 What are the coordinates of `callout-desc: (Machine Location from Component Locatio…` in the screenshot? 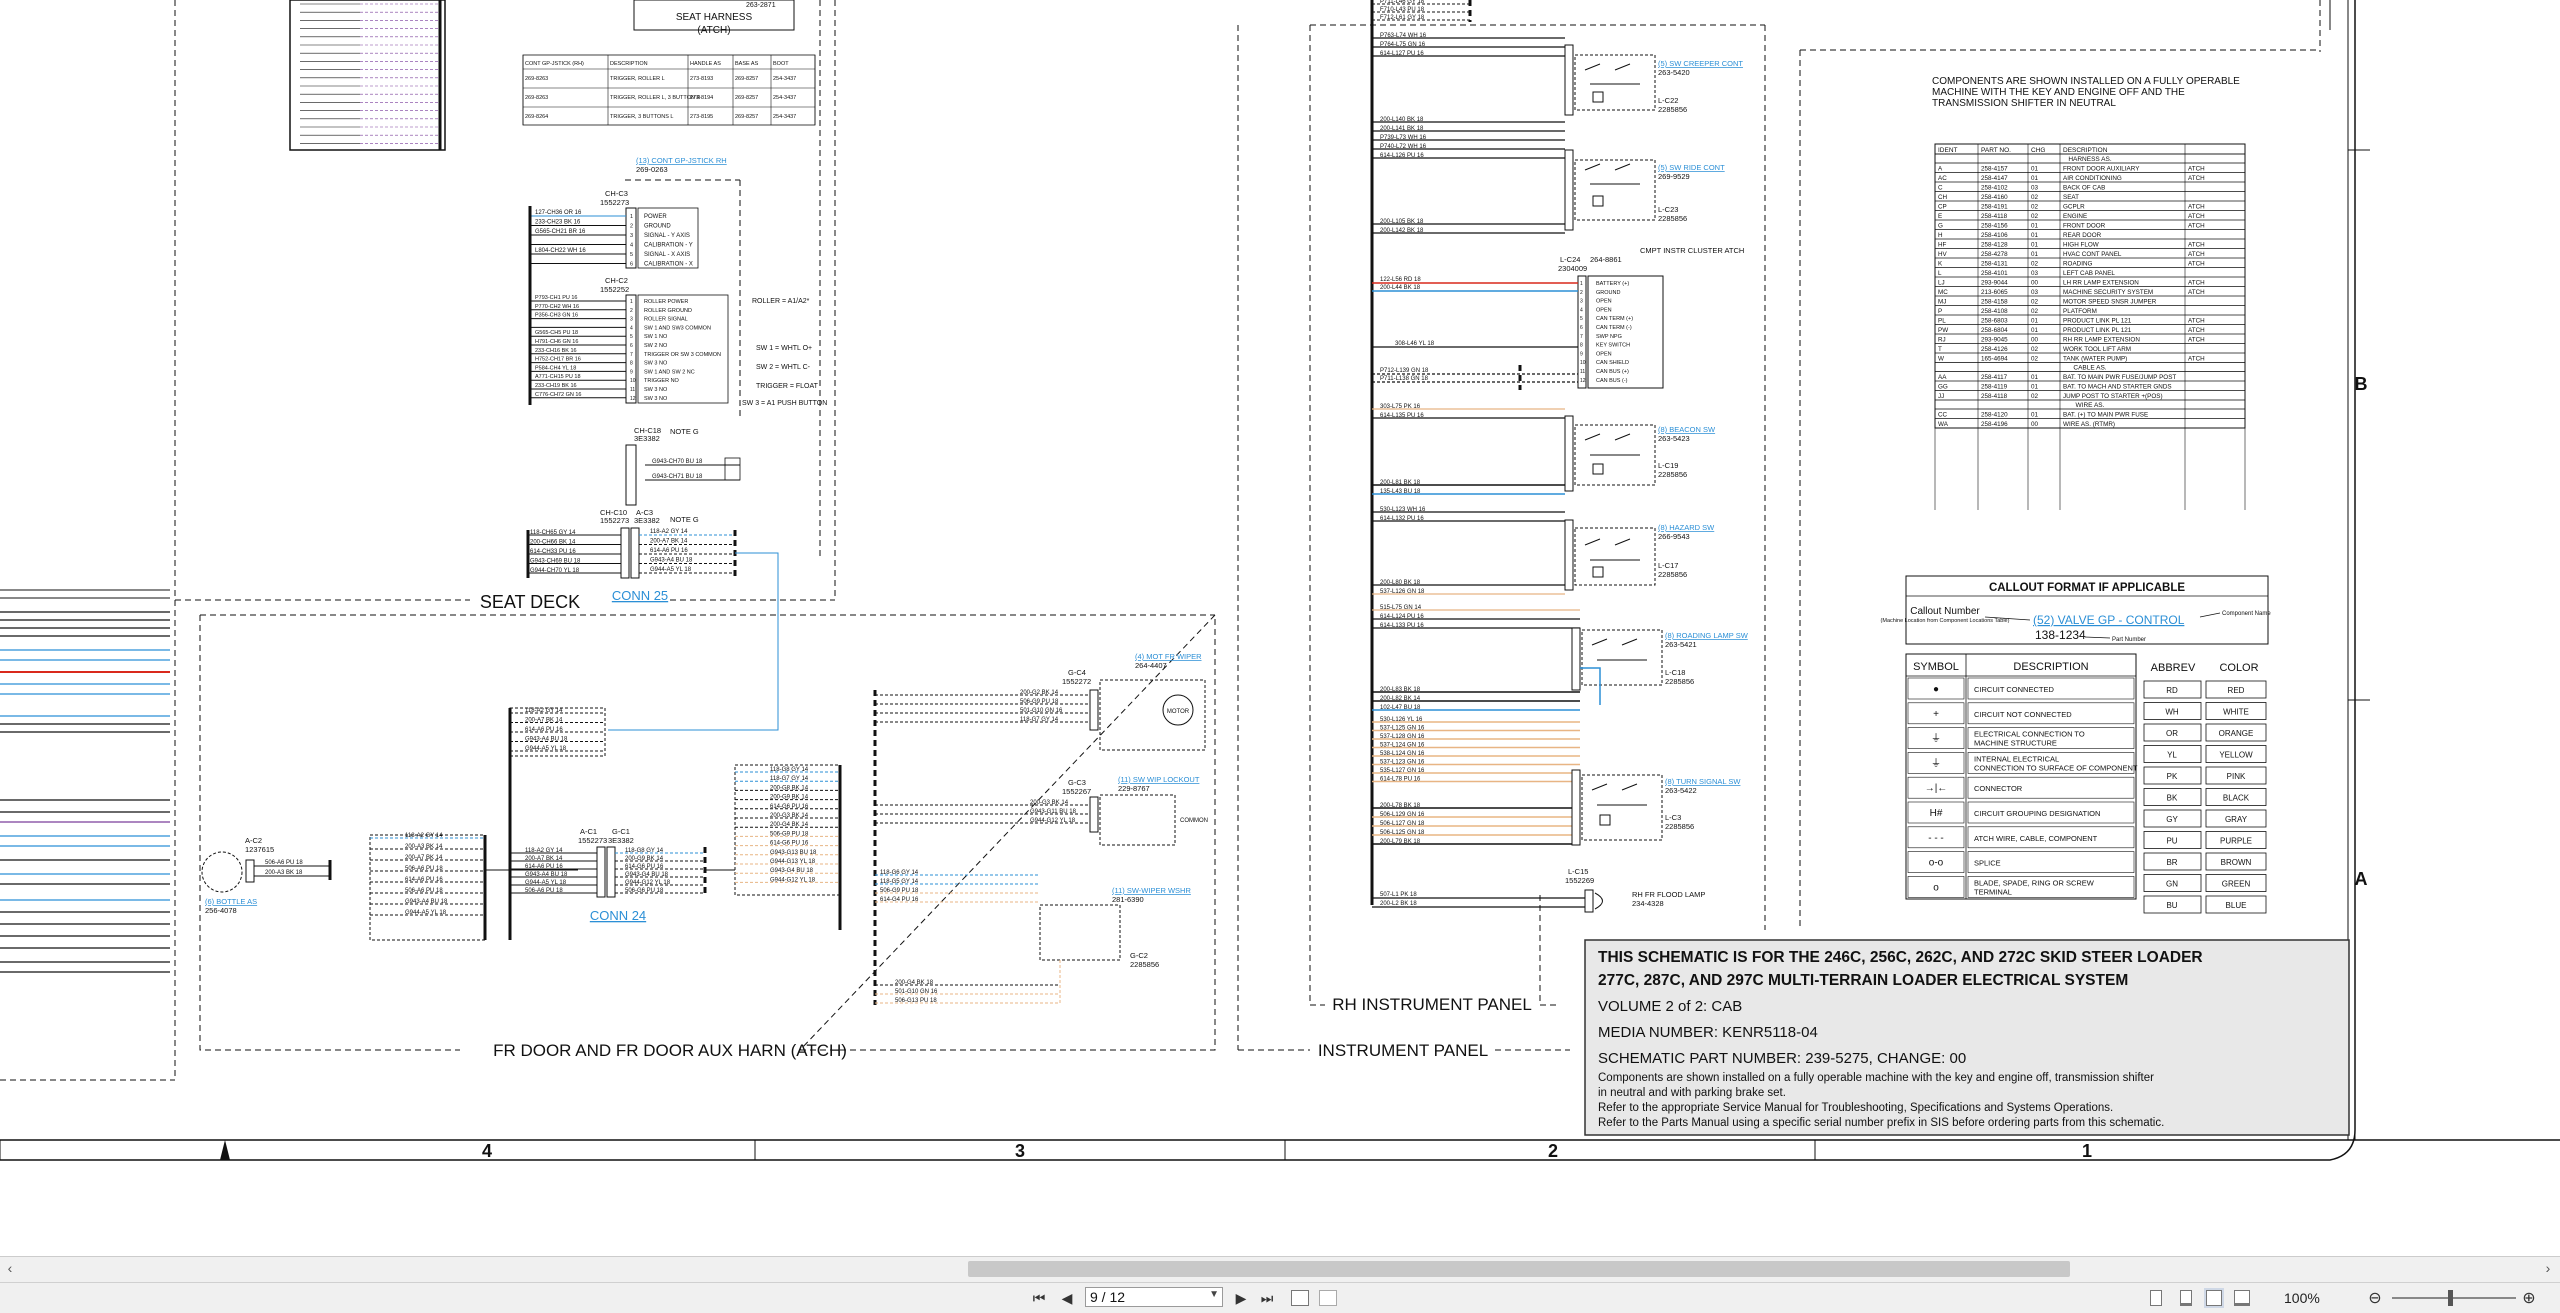 It's located at (1945, 621).